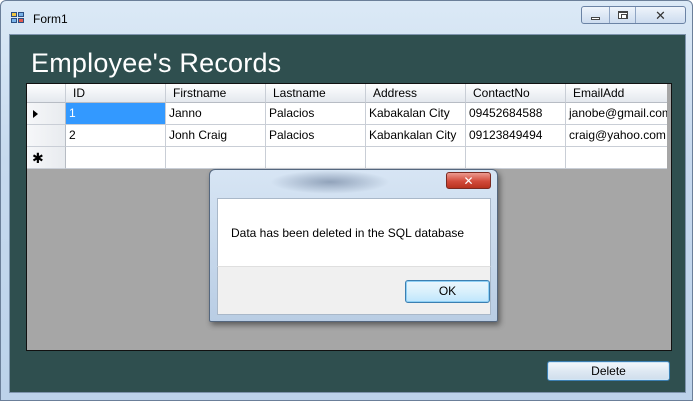  Describe the element at coordinates (156, 63) in the screenshot. I see `page-title: Employee's Records` at that location.